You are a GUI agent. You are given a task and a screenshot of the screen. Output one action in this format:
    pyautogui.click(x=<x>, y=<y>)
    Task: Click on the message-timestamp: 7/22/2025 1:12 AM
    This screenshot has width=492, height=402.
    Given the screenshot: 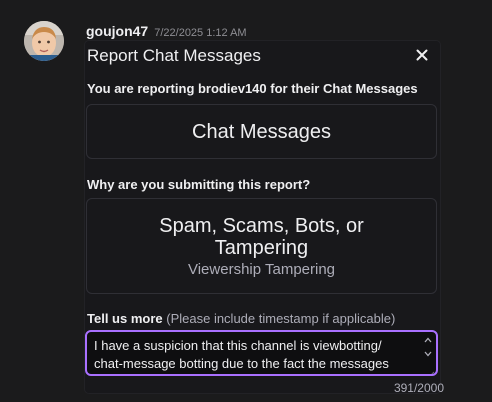 What is the action you would take?
    pyautogui.click(x=200, y=33)
    